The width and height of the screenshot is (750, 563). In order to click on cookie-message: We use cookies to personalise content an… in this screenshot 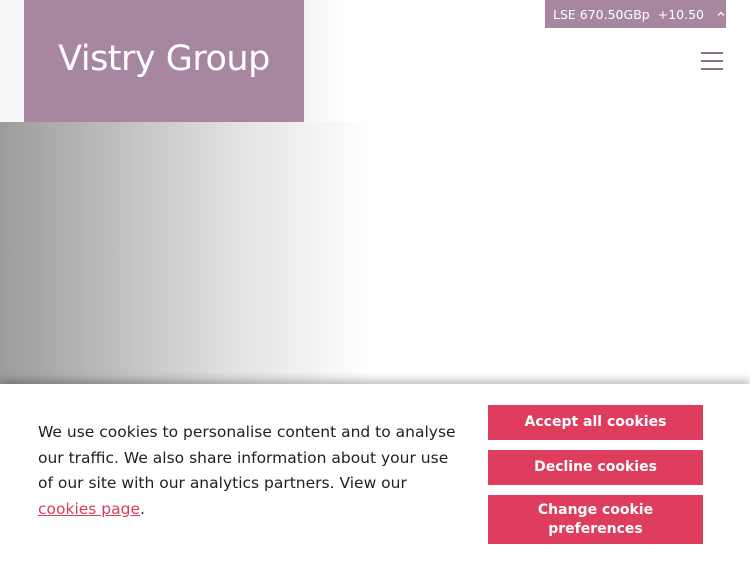, I will do `click(248, 471)`.